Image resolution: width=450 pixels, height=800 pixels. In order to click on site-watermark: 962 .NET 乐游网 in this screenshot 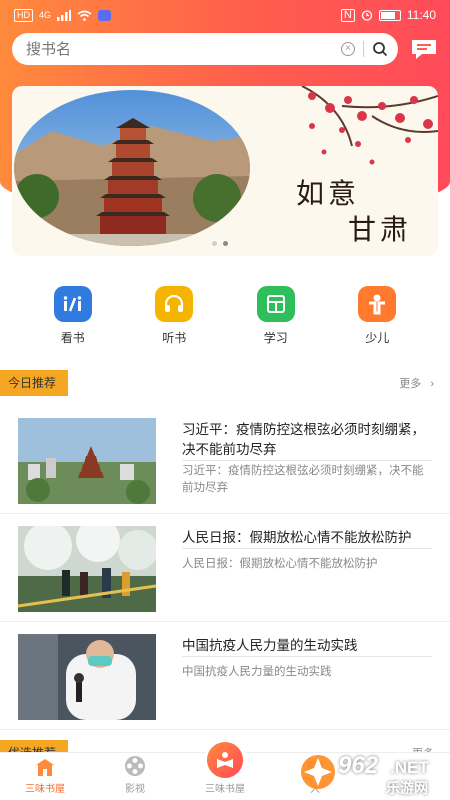, I will do `click(372, 773)`.